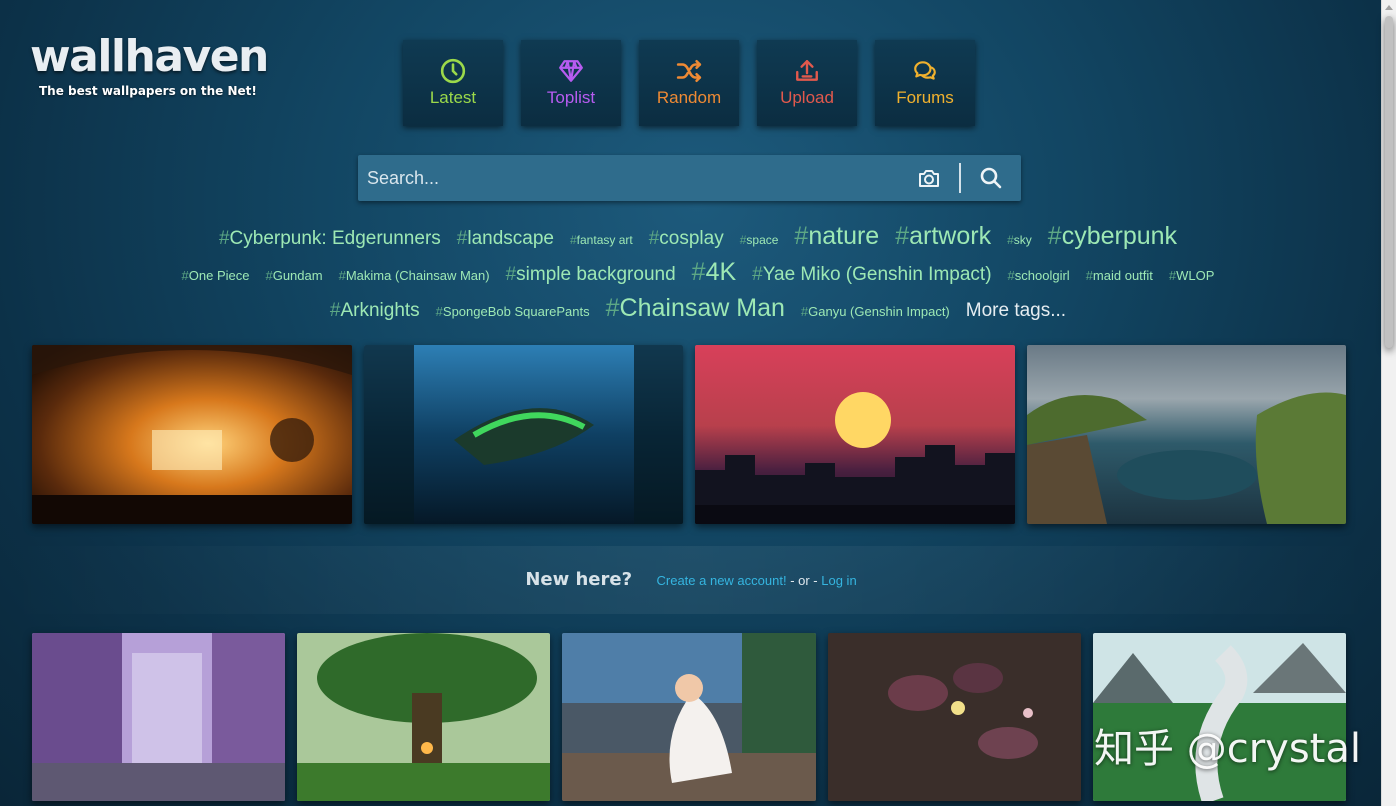 The height and width of the screenshot is (806, 1396). I want to click on tag-link: #landscape, so click(505, 239).